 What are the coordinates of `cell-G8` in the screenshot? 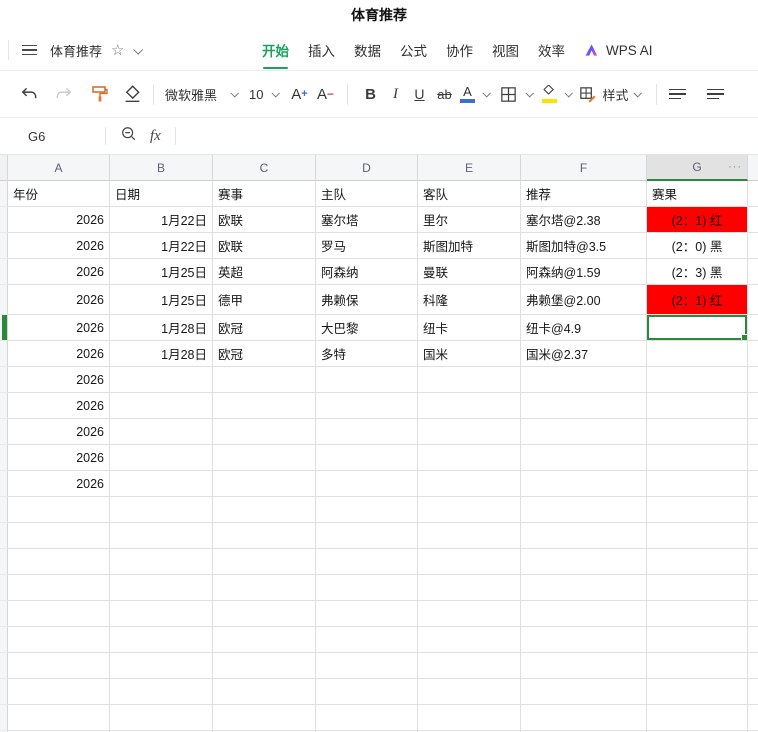 It's located at (697, 380).